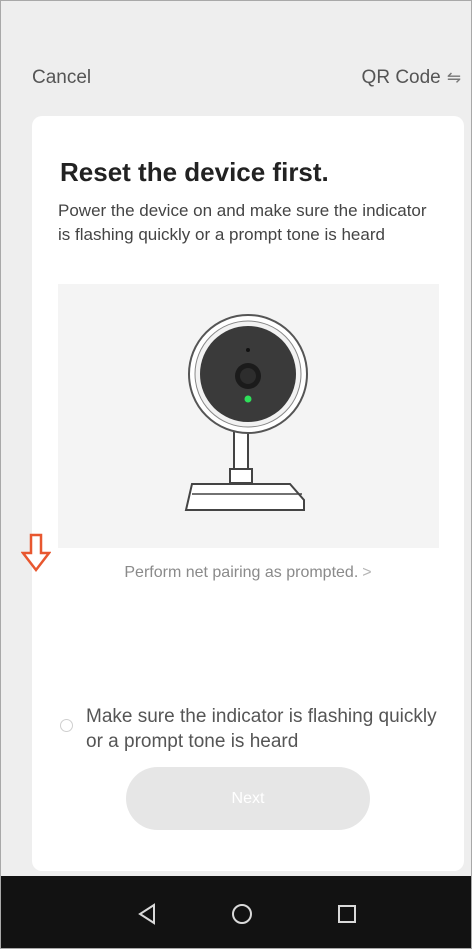  I want to click on recents-square-icon, so click(347, 914).